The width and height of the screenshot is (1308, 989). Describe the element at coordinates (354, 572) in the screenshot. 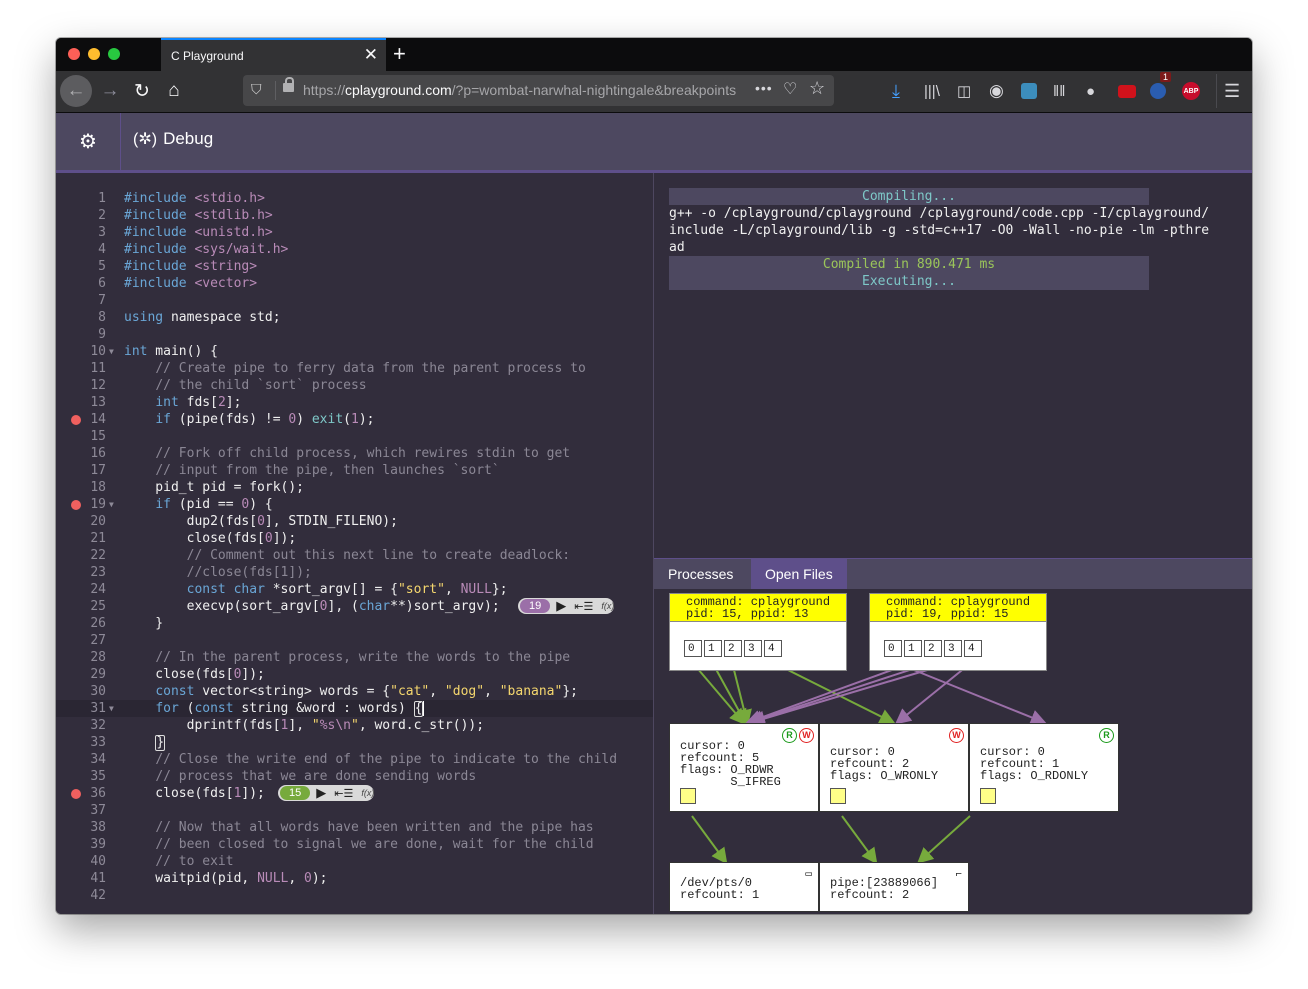

I see `code-line: 23 //close(fds[1]);` at that location.